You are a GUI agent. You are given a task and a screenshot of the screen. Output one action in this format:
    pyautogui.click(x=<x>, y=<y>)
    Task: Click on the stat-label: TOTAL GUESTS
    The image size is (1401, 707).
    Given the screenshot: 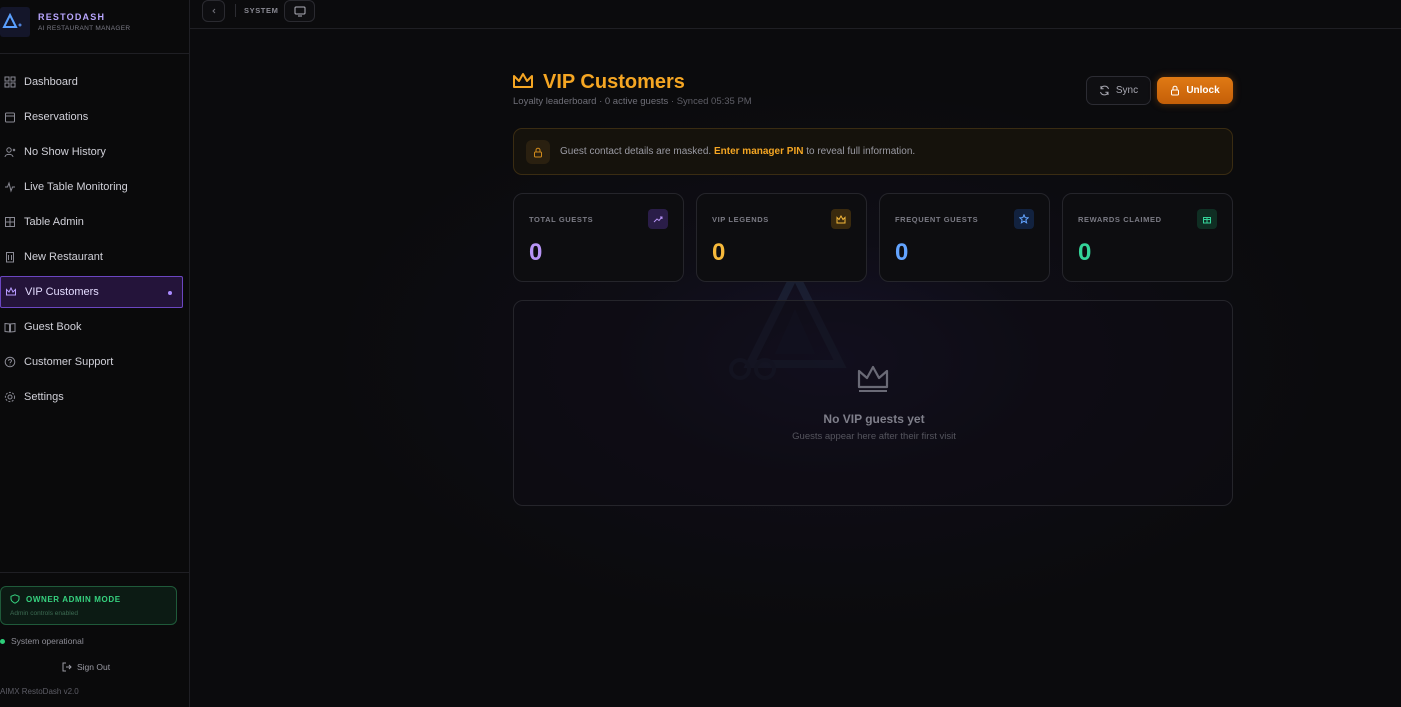 What is the action you would take?
    pyautogui.click(x=561, y=219)
    